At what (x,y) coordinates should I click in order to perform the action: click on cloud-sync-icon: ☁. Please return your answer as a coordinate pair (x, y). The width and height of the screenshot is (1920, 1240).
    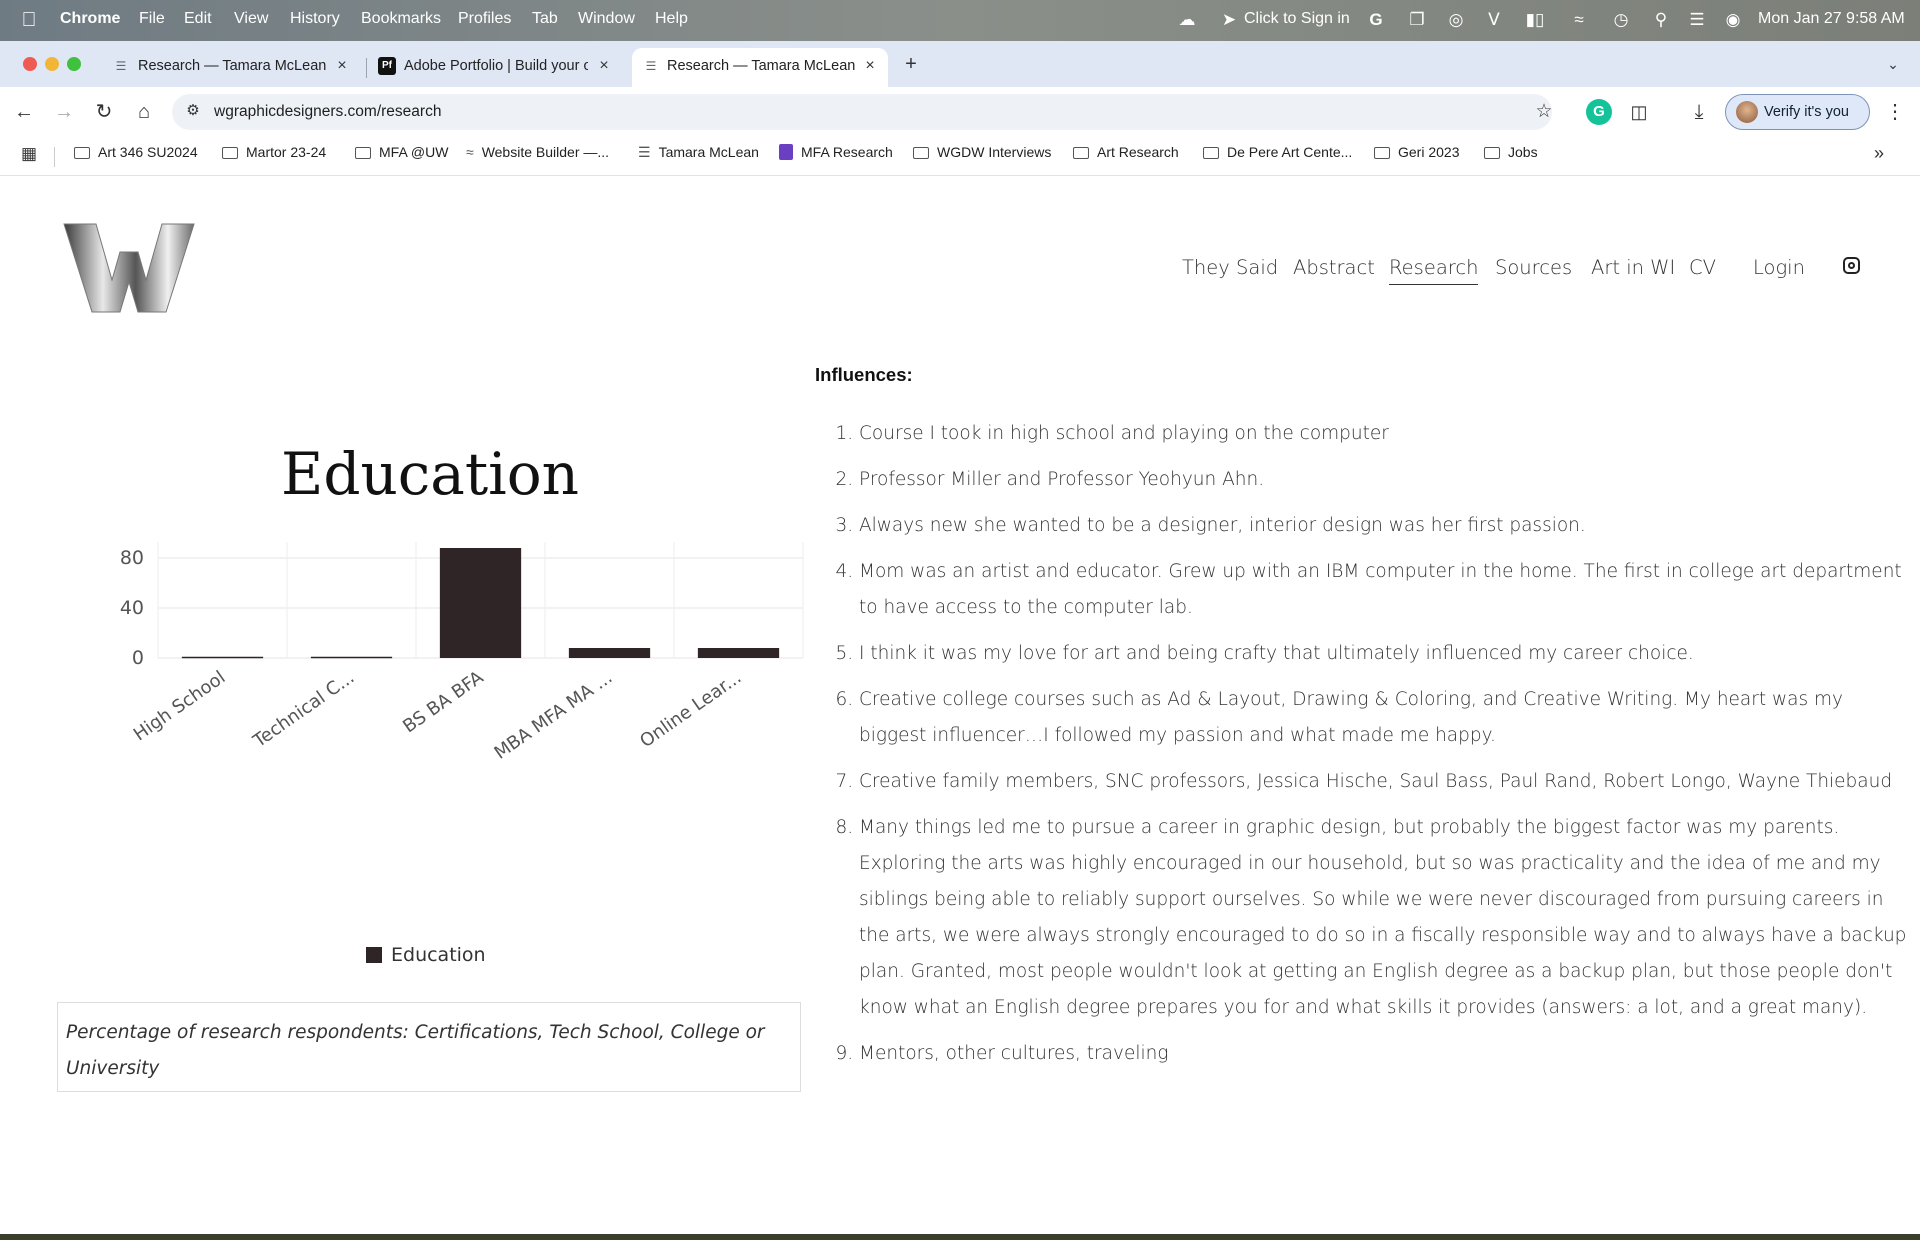
    Looking at the image, I should click on (1187, 20).